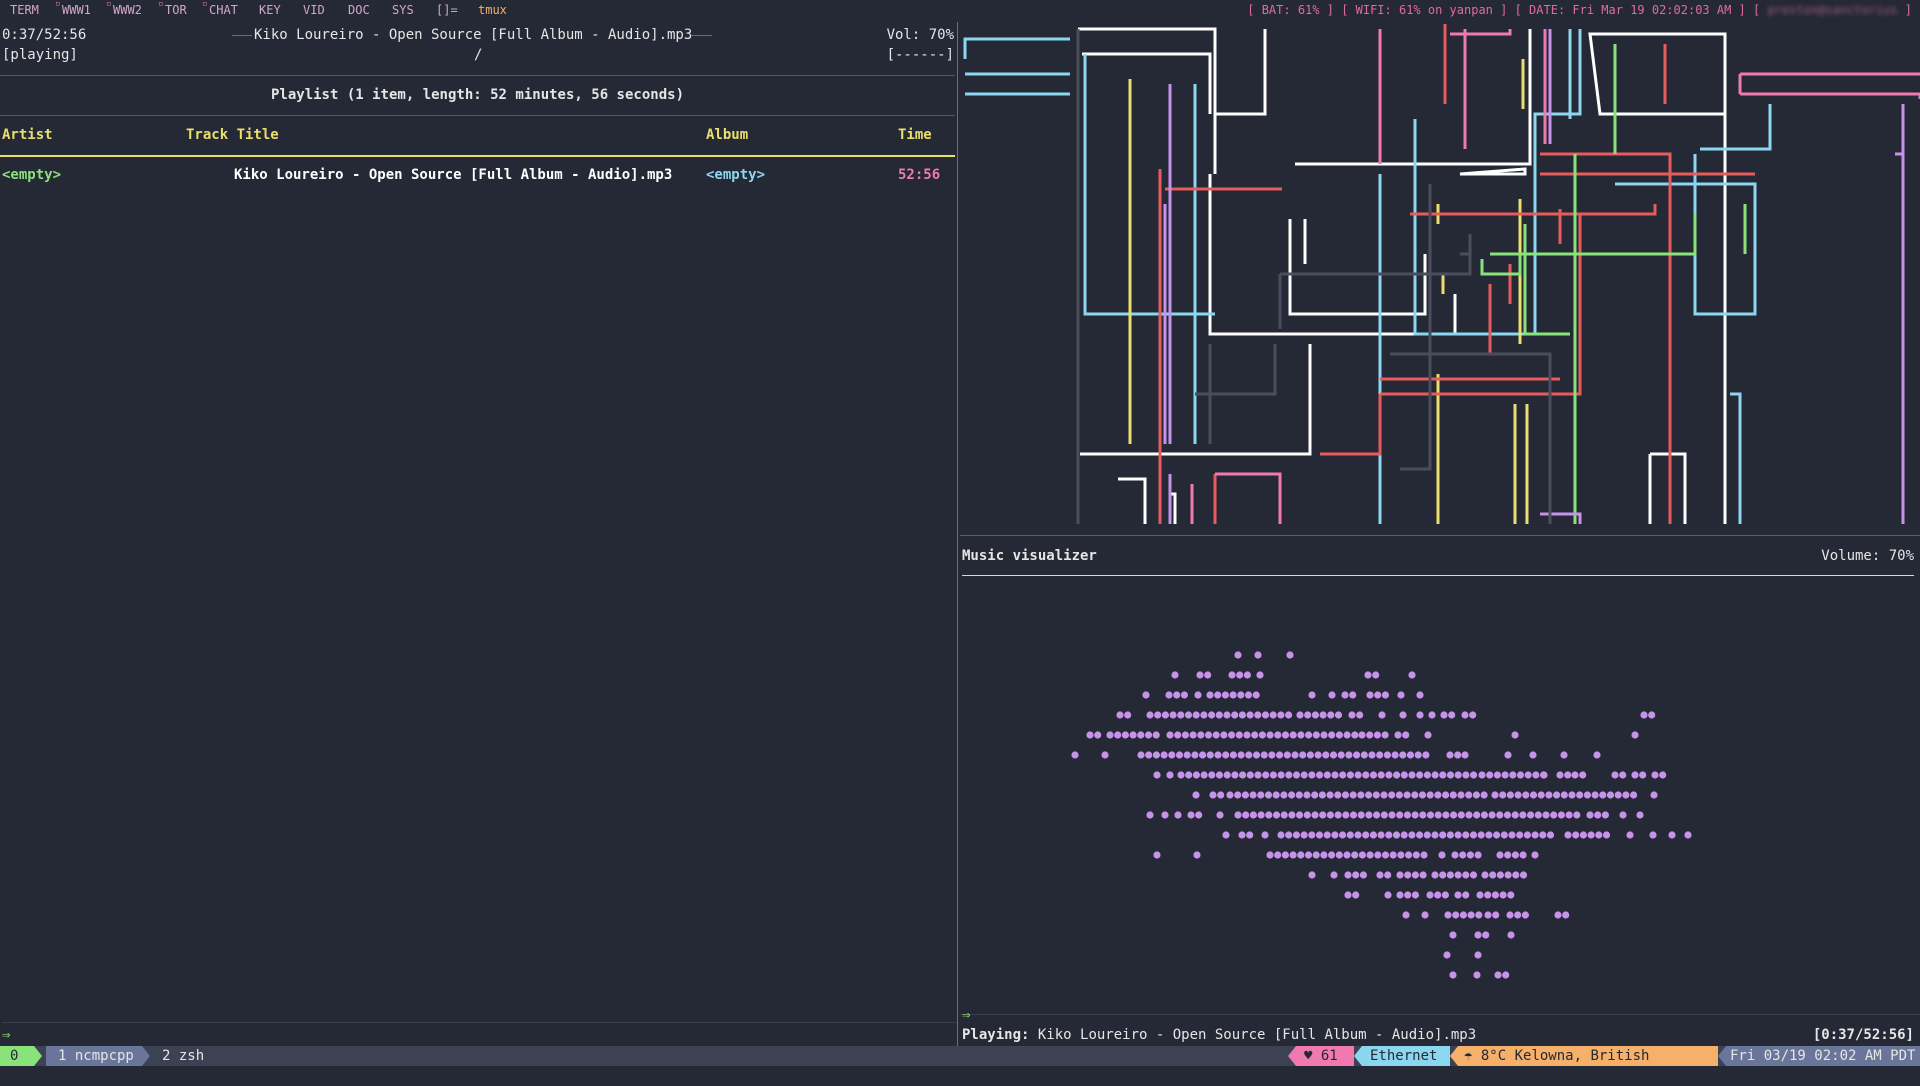 Image resolution: width=1920 pixels, height=1086 pixels. I want to click on workspace-0: TERM, so click(24, 10).